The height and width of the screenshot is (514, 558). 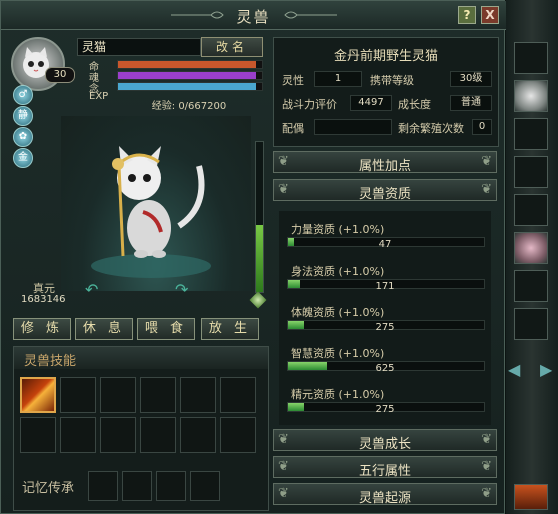 What do you see at coordinates (385, 494) in the screenshot?
I see `pet-origin-header: ❦ 灵兽起源 ❦` at bounding box center [385, 494].